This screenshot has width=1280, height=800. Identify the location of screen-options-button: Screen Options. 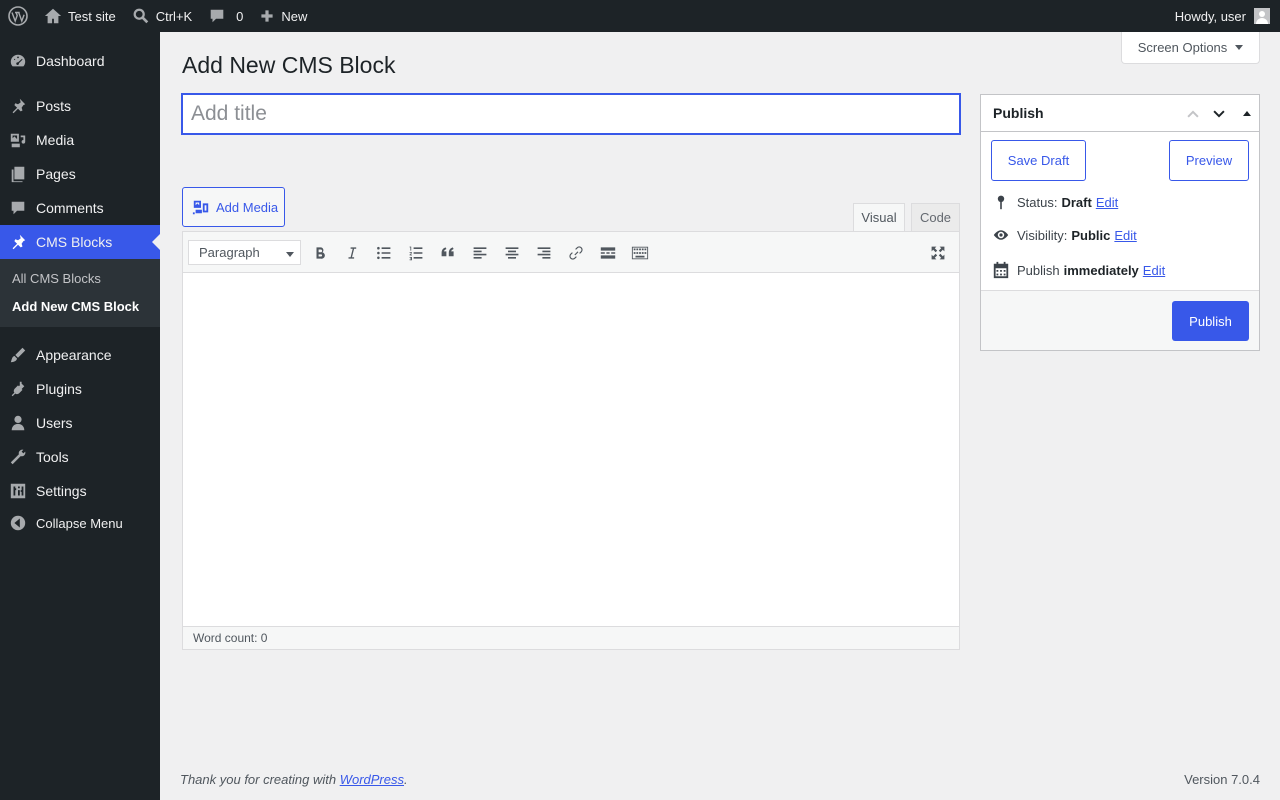
(1190, 48).